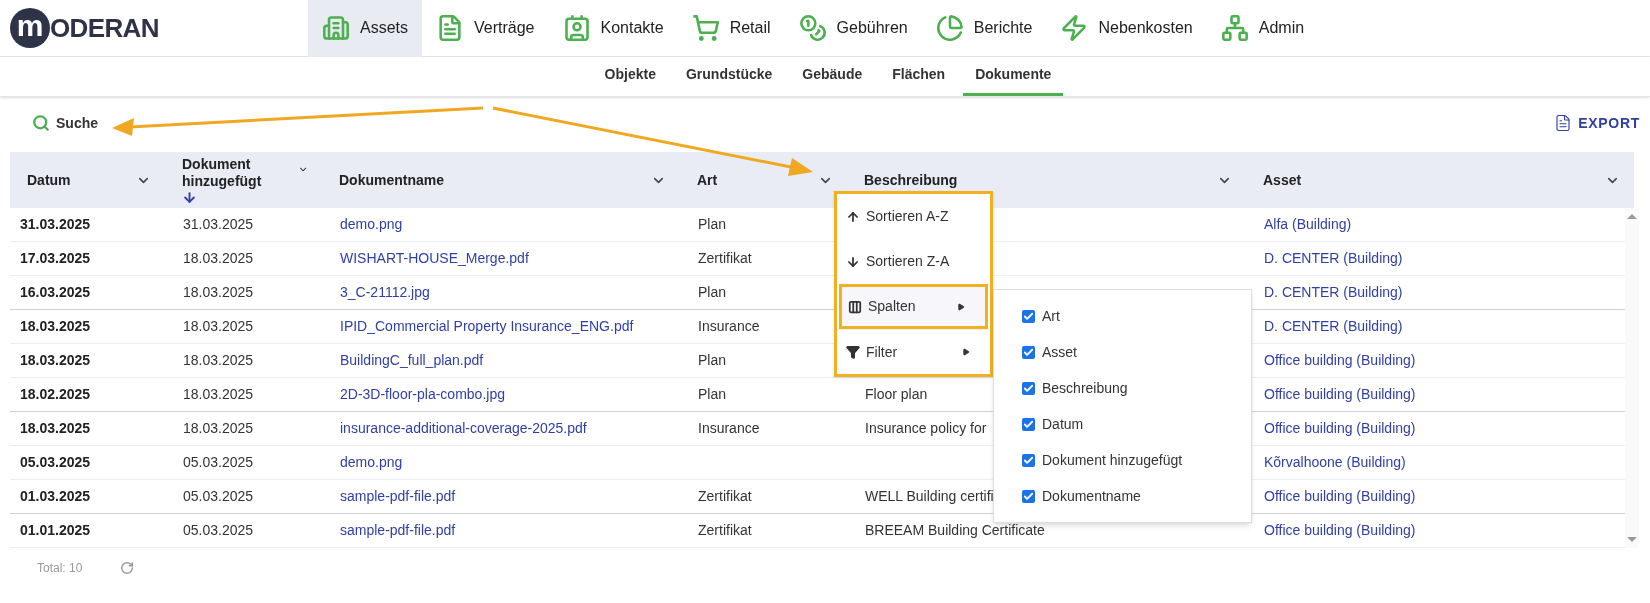 The image size is (1650, 603). I want to click on column-option: Dokumentname, so click(1122, 496).